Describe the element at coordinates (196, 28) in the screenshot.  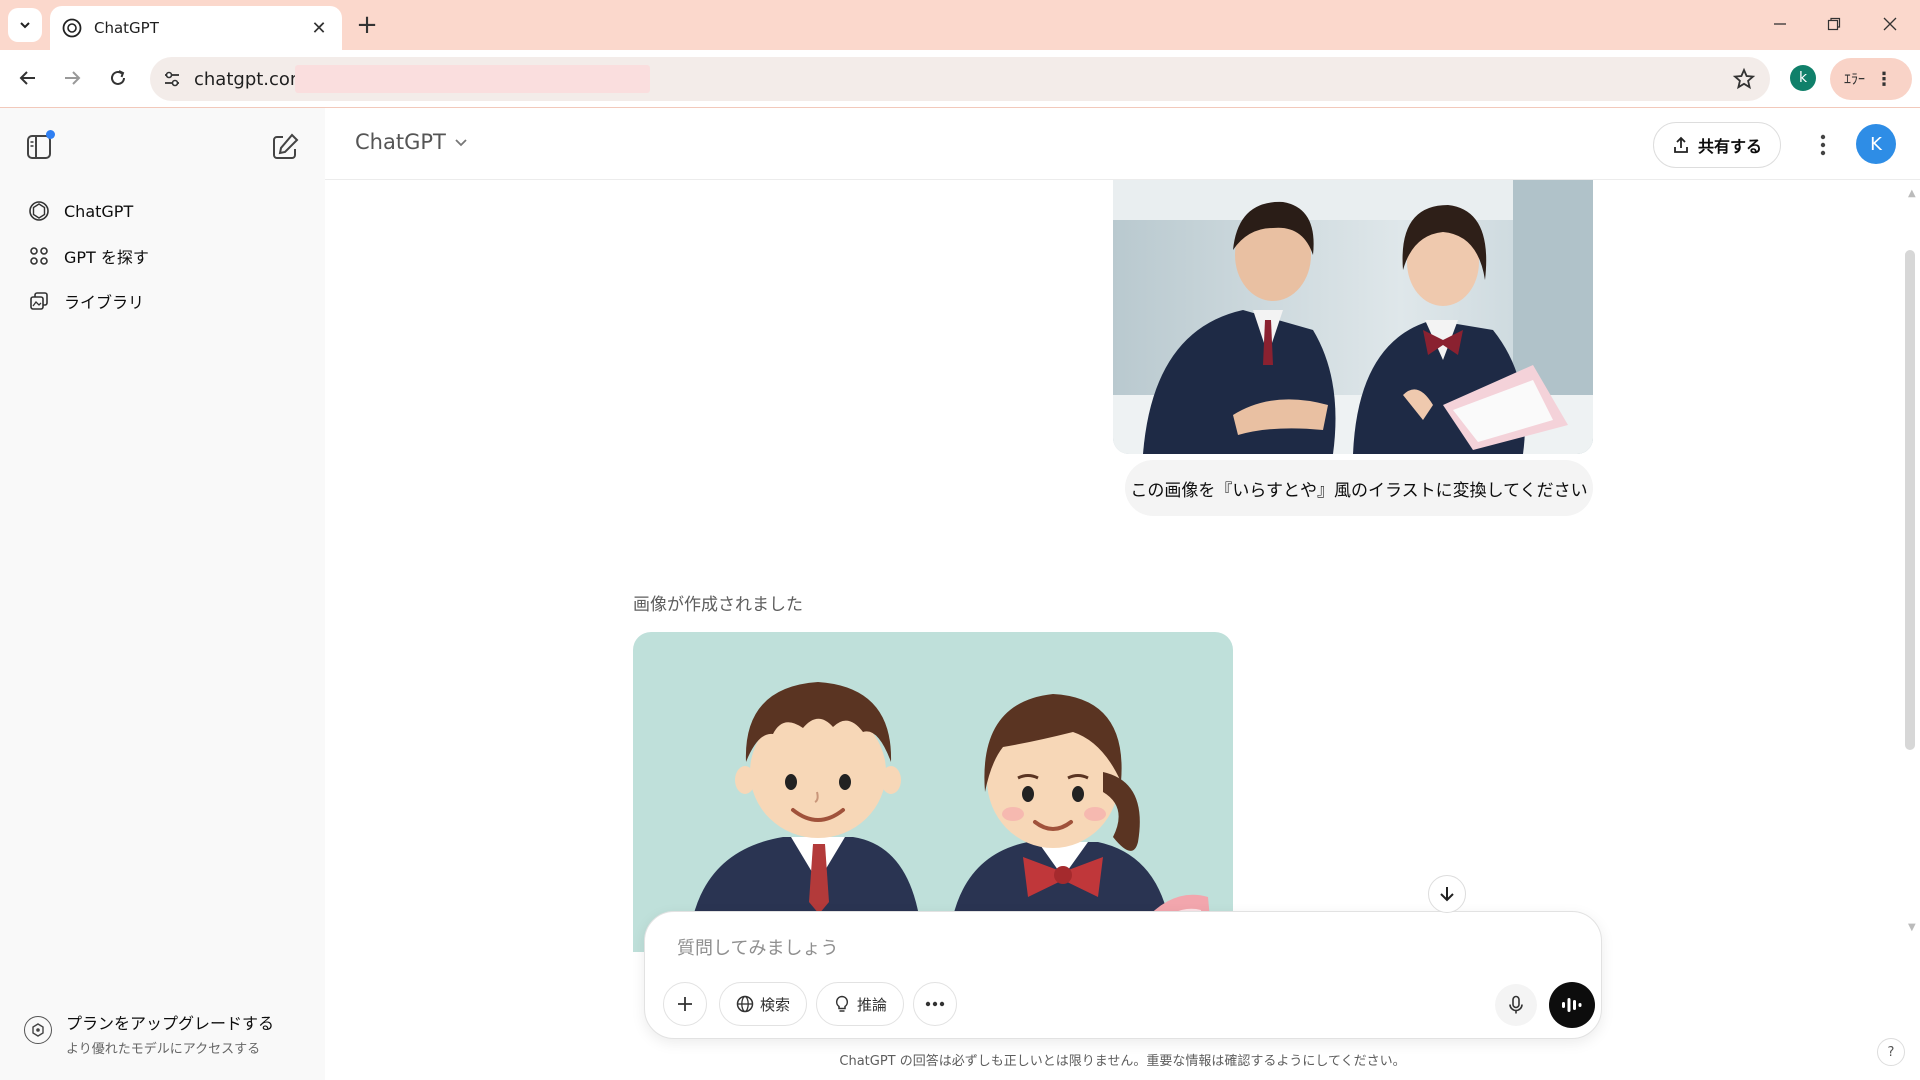
I see `browser-tab: ChatGPT ✕` at that location.